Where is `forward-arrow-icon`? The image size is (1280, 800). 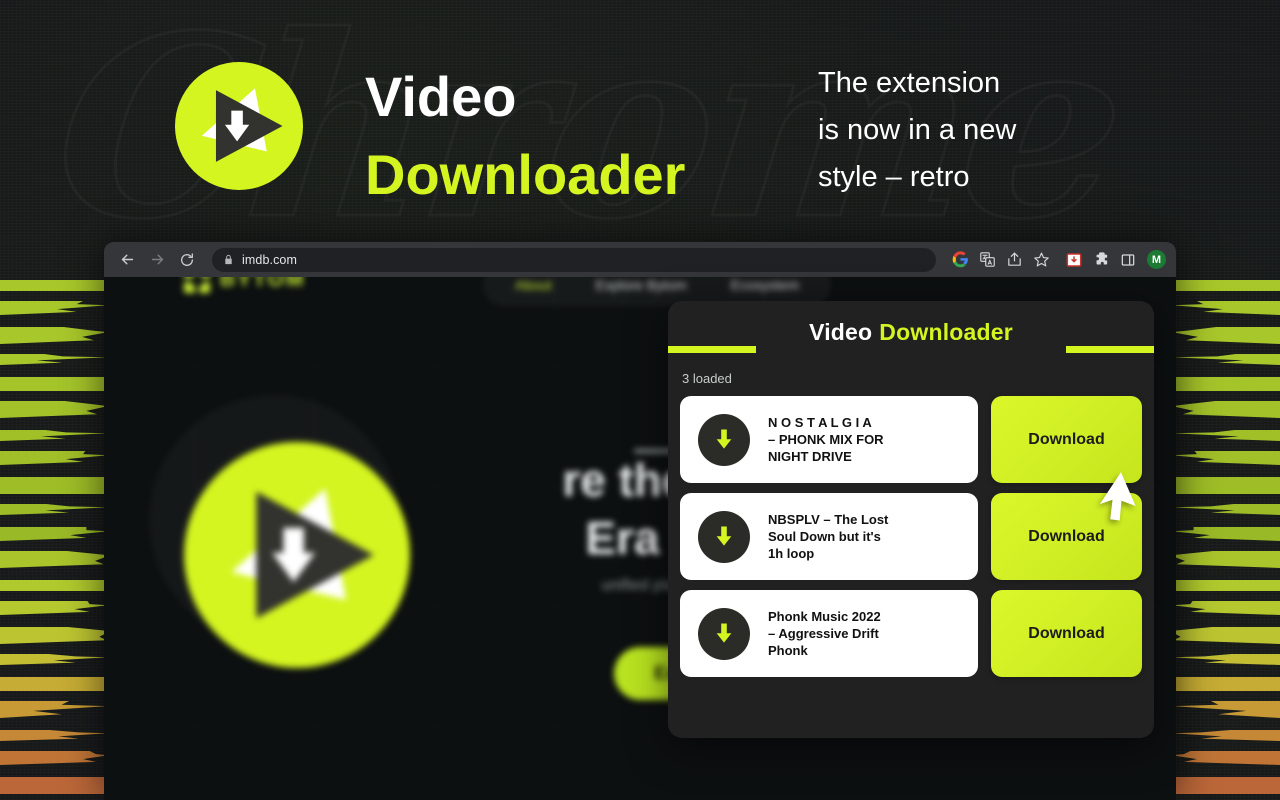
forward-arrow-icon is located at coordinates (157, 260).